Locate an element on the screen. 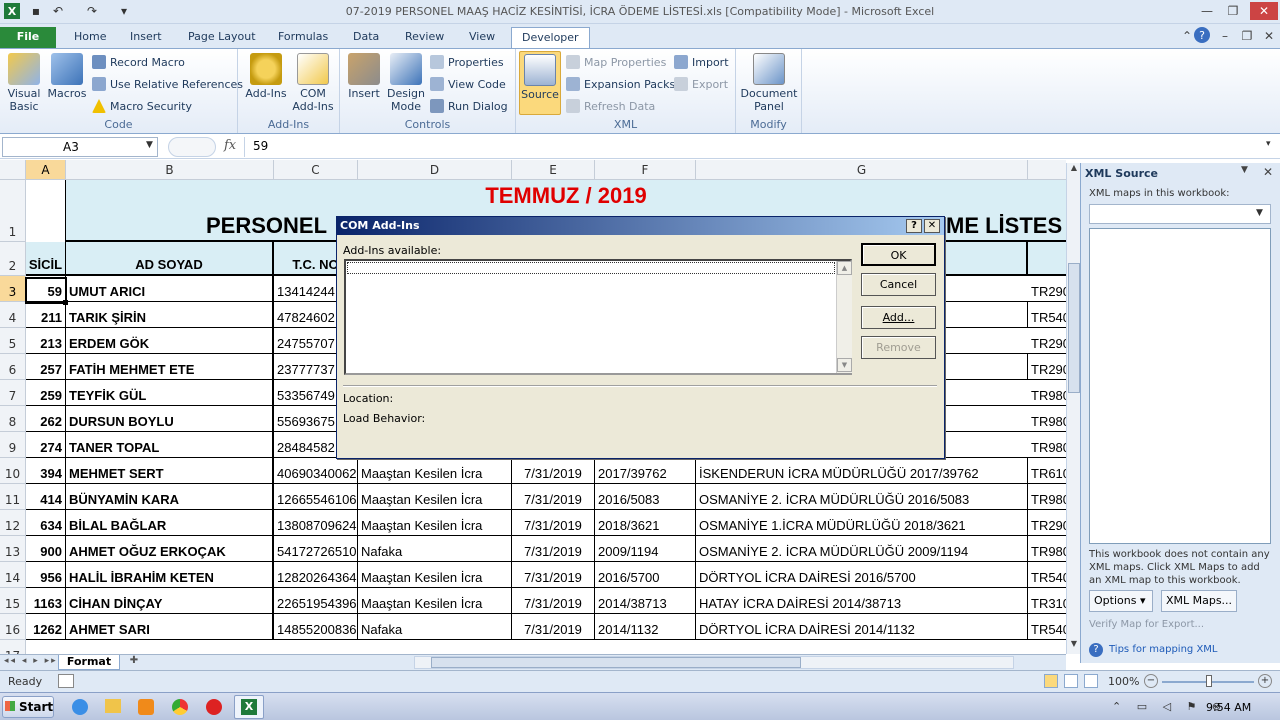 The width and height of the screenshot is (1280, 720). relative-references-button: Use Relative References is located at coordinates (167, 84).